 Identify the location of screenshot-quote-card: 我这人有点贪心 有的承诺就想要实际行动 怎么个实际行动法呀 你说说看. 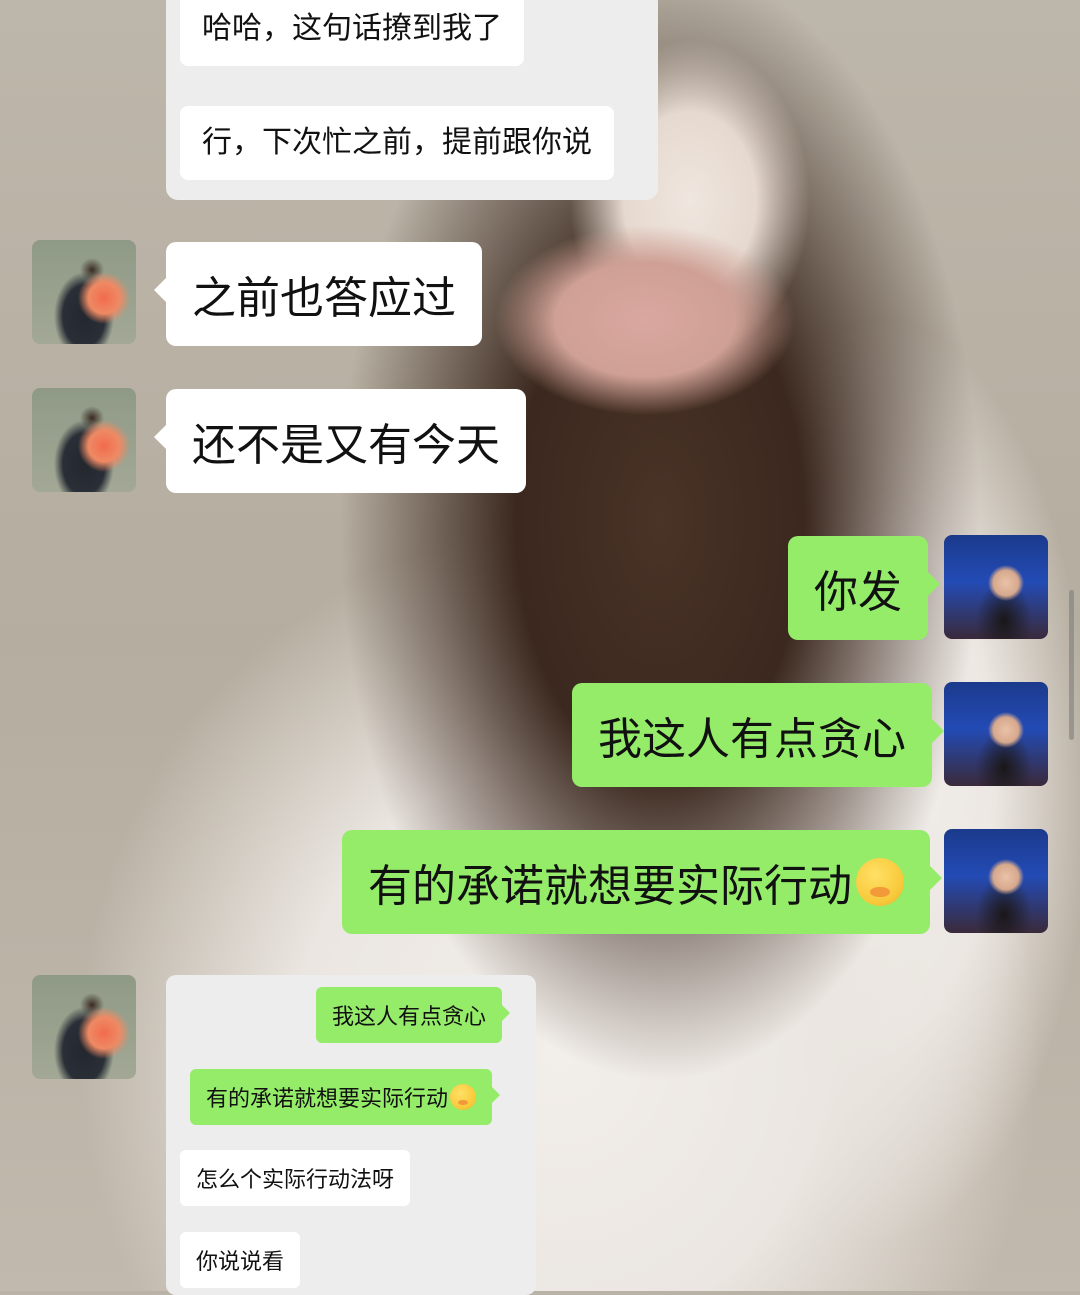
(351, 1135).